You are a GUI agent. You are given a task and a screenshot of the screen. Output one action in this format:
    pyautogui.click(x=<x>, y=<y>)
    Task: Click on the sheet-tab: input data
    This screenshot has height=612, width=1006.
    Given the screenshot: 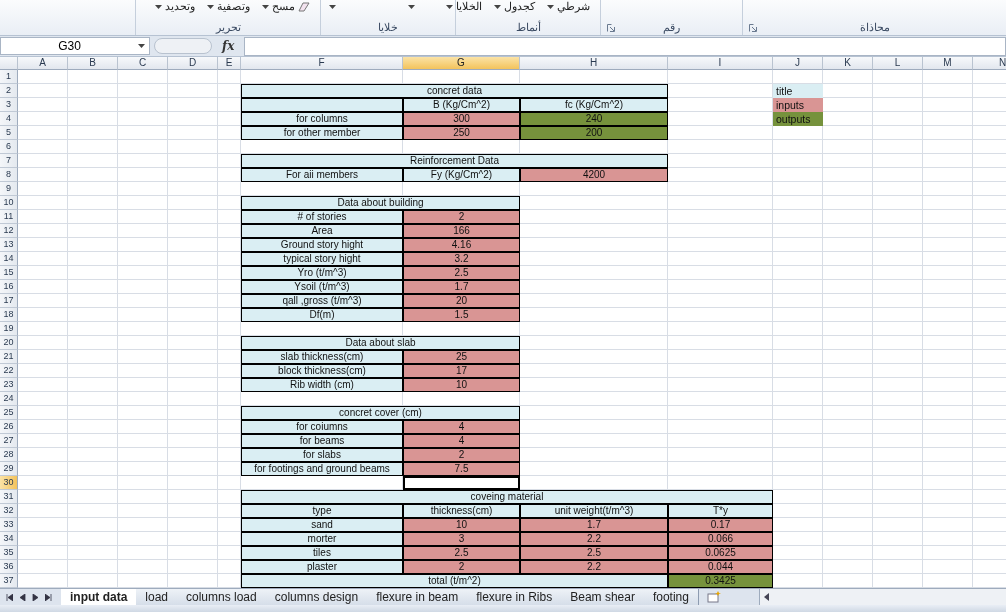 What is the action you would take?
    pyautogui.click(x=99, y=597)
    